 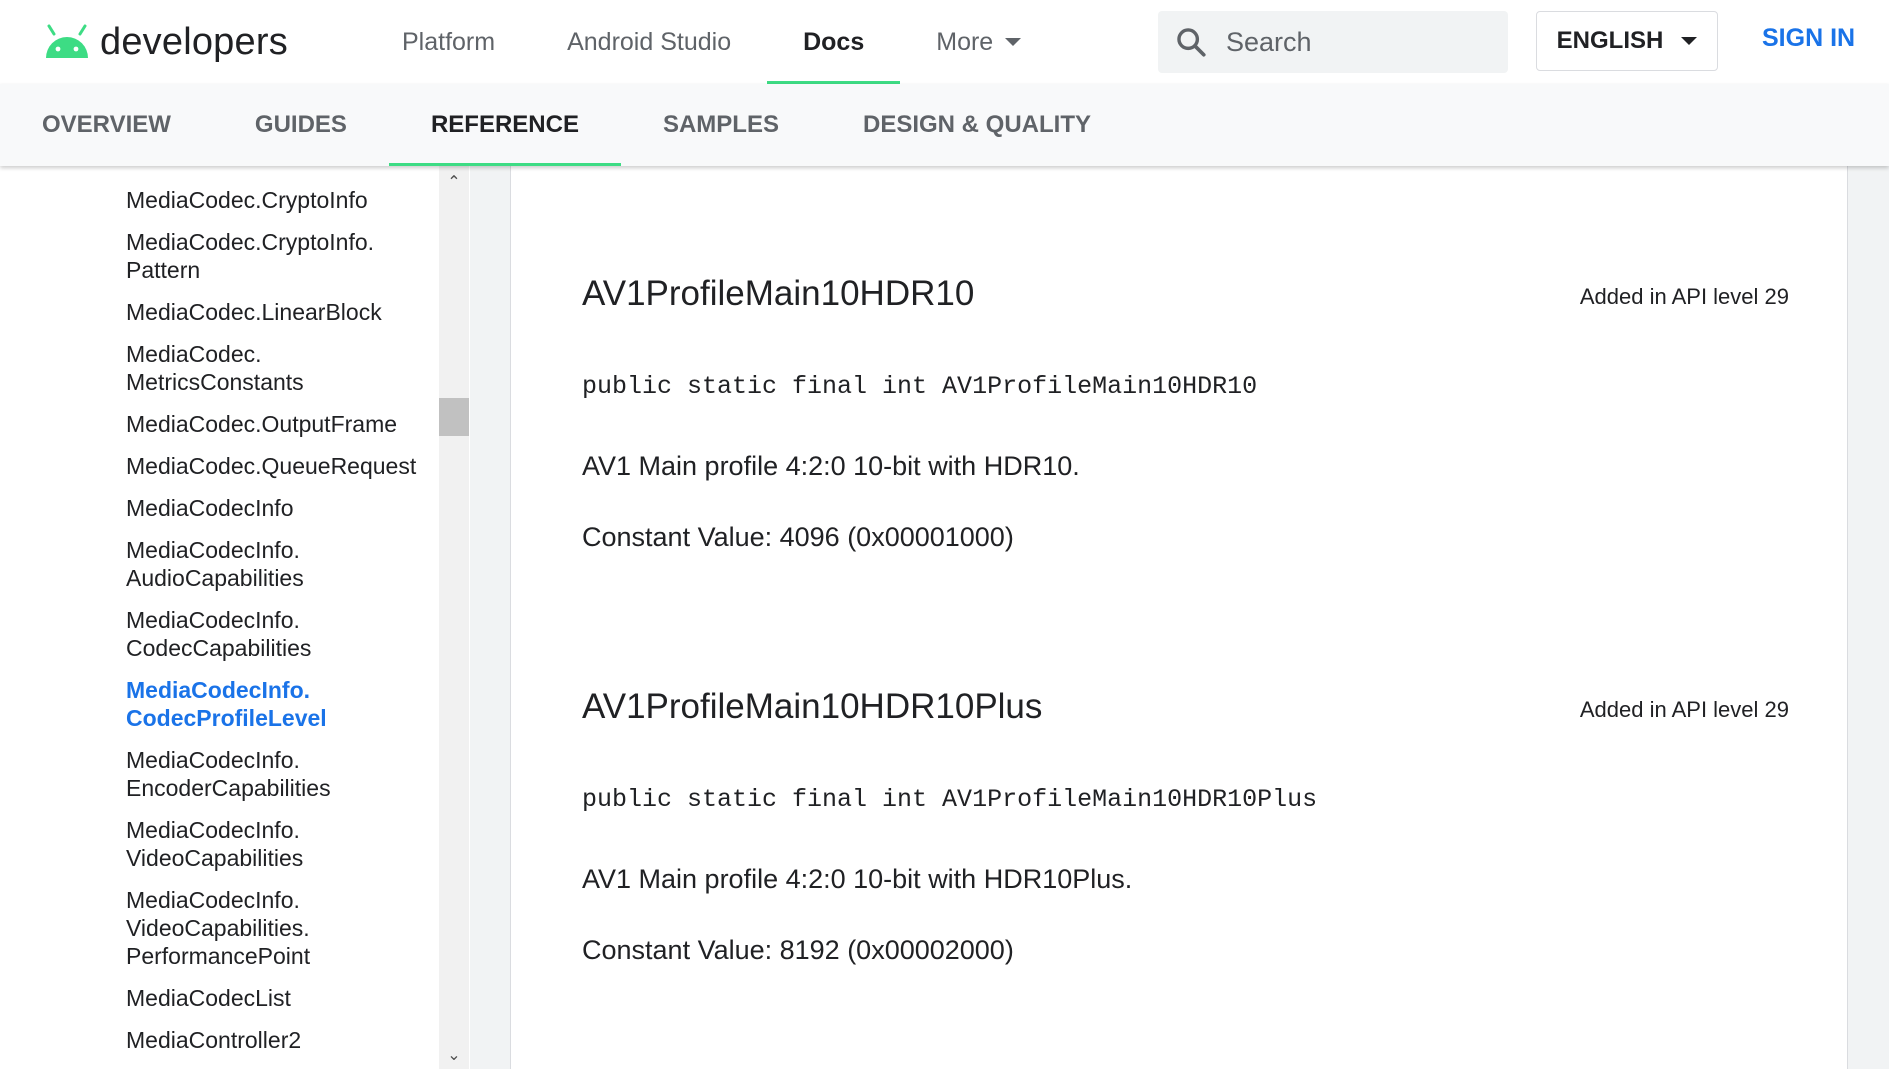 I want to click on scrollbar-thumb, so click(x=454, y=417).